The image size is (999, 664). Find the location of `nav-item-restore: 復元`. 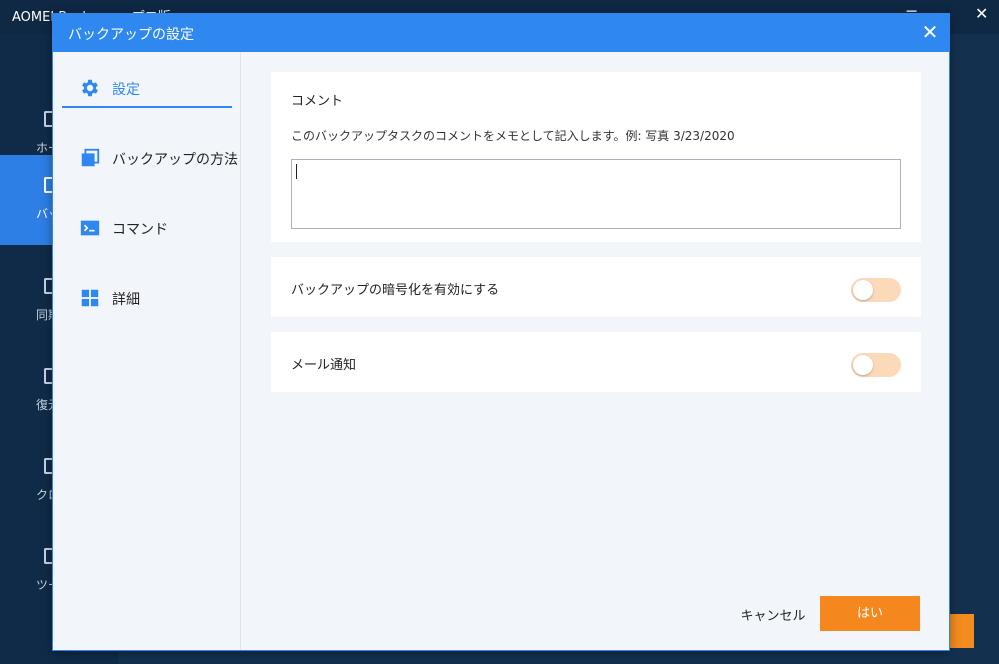

nav-item-restore: 復元 is located at coordinates (30, 391).